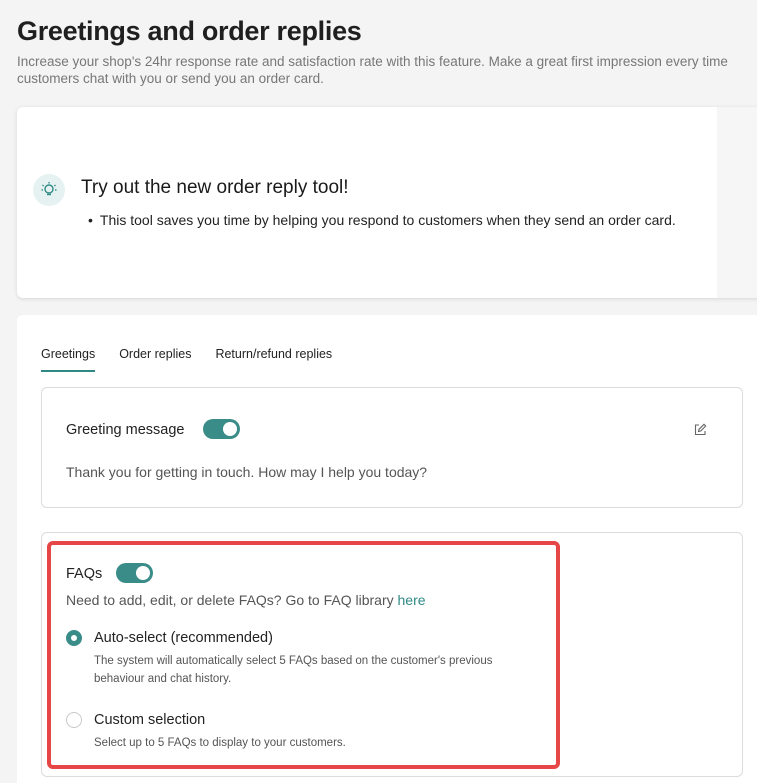 This screenshot has height=783, width=757. What do you see at coordinates (412, 600) in the screenshot?
I see `faq-library-link: here` at bounding box center [412, 600].